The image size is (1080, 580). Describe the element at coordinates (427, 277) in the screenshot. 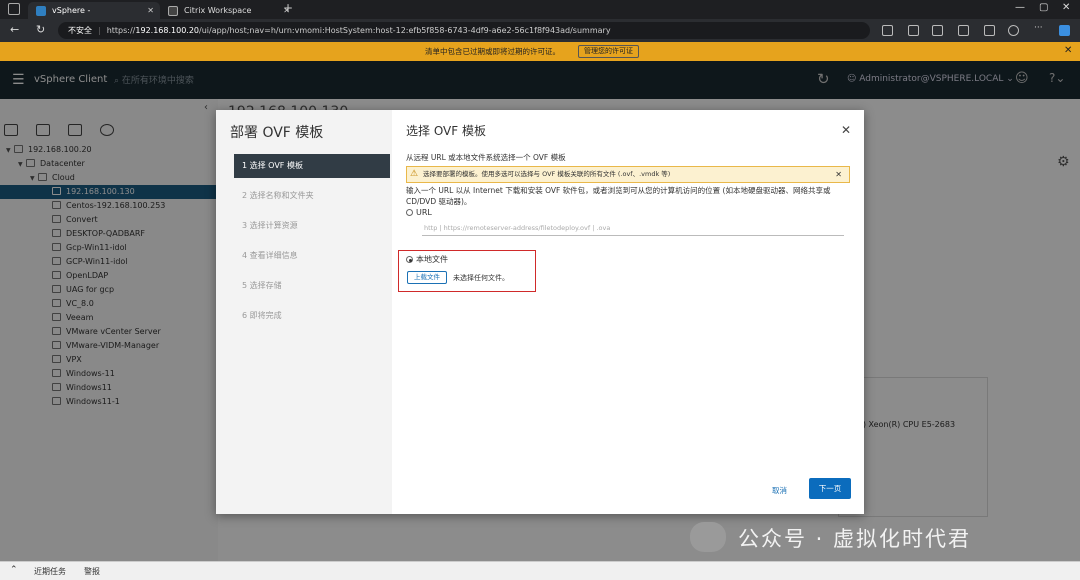

I see `upload-file-button: 上载文件` at that location.